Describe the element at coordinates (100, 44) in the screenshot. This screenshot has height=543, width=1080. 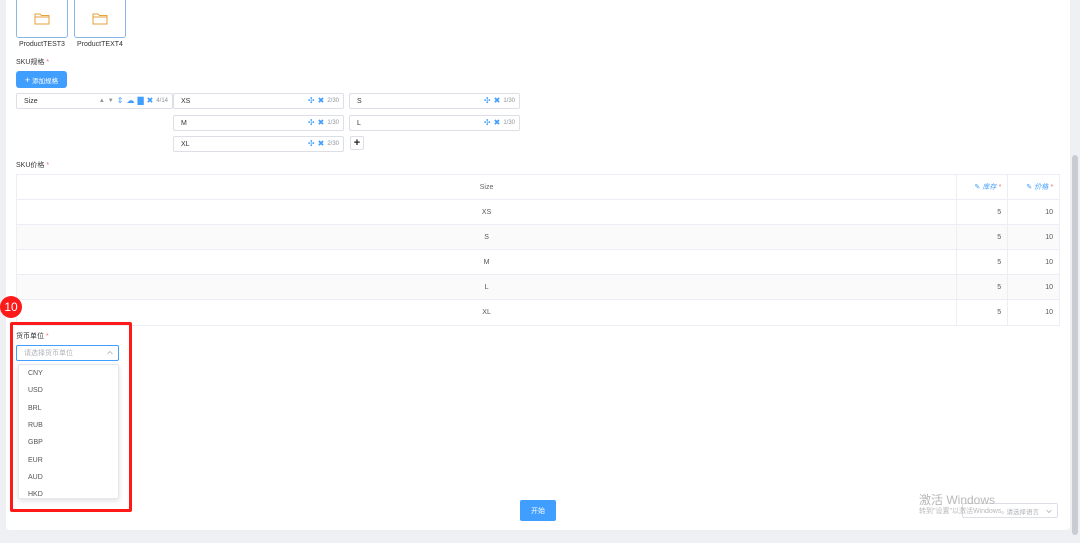
I see `product-card-2-label: ProductTEXT4` at that location.